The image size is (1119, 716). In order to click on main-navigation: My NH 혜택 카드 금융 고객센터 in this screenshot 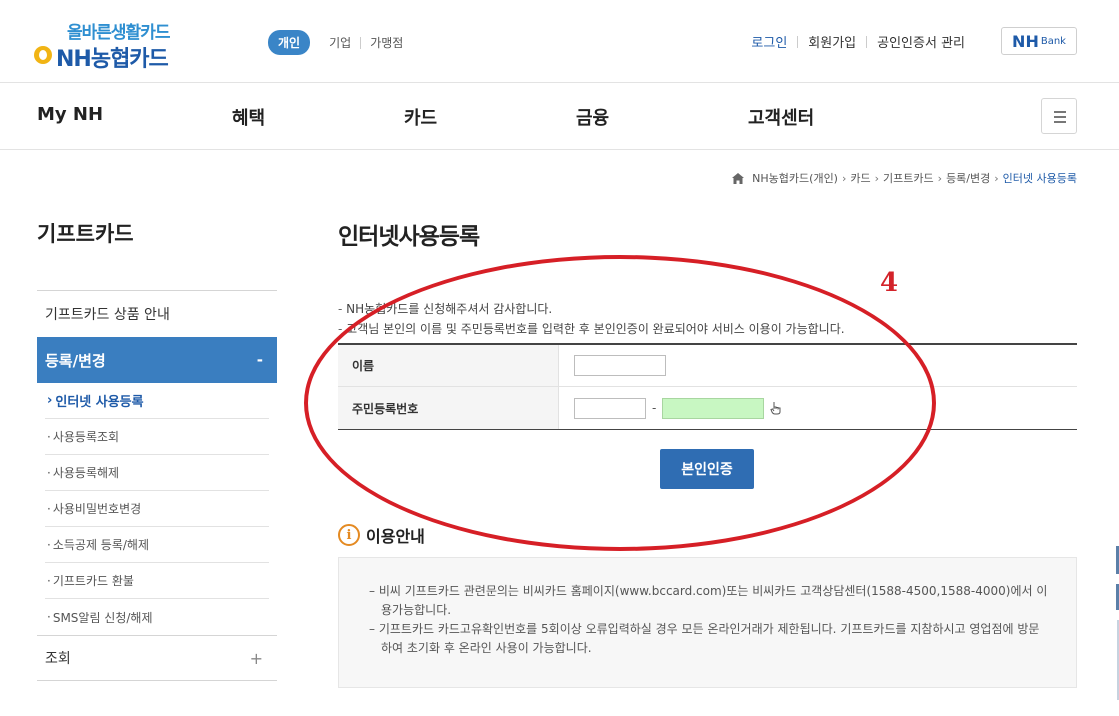, I will do `click(559, 116)`.